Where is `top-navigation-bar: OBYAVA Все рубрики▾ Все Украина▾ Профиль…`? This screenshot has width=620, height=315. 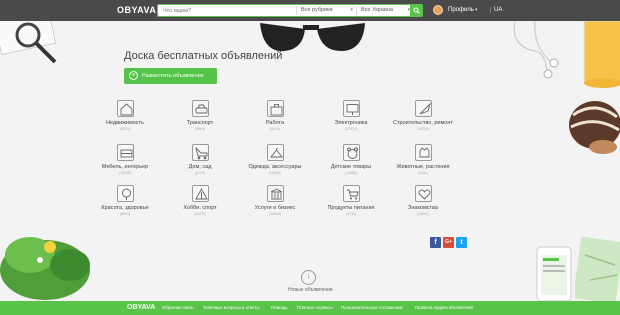
top-navigation-bar: OBYAVA Все рубрики▾ Все Украина▾ Профиль… is located at coordinates (310, 10).